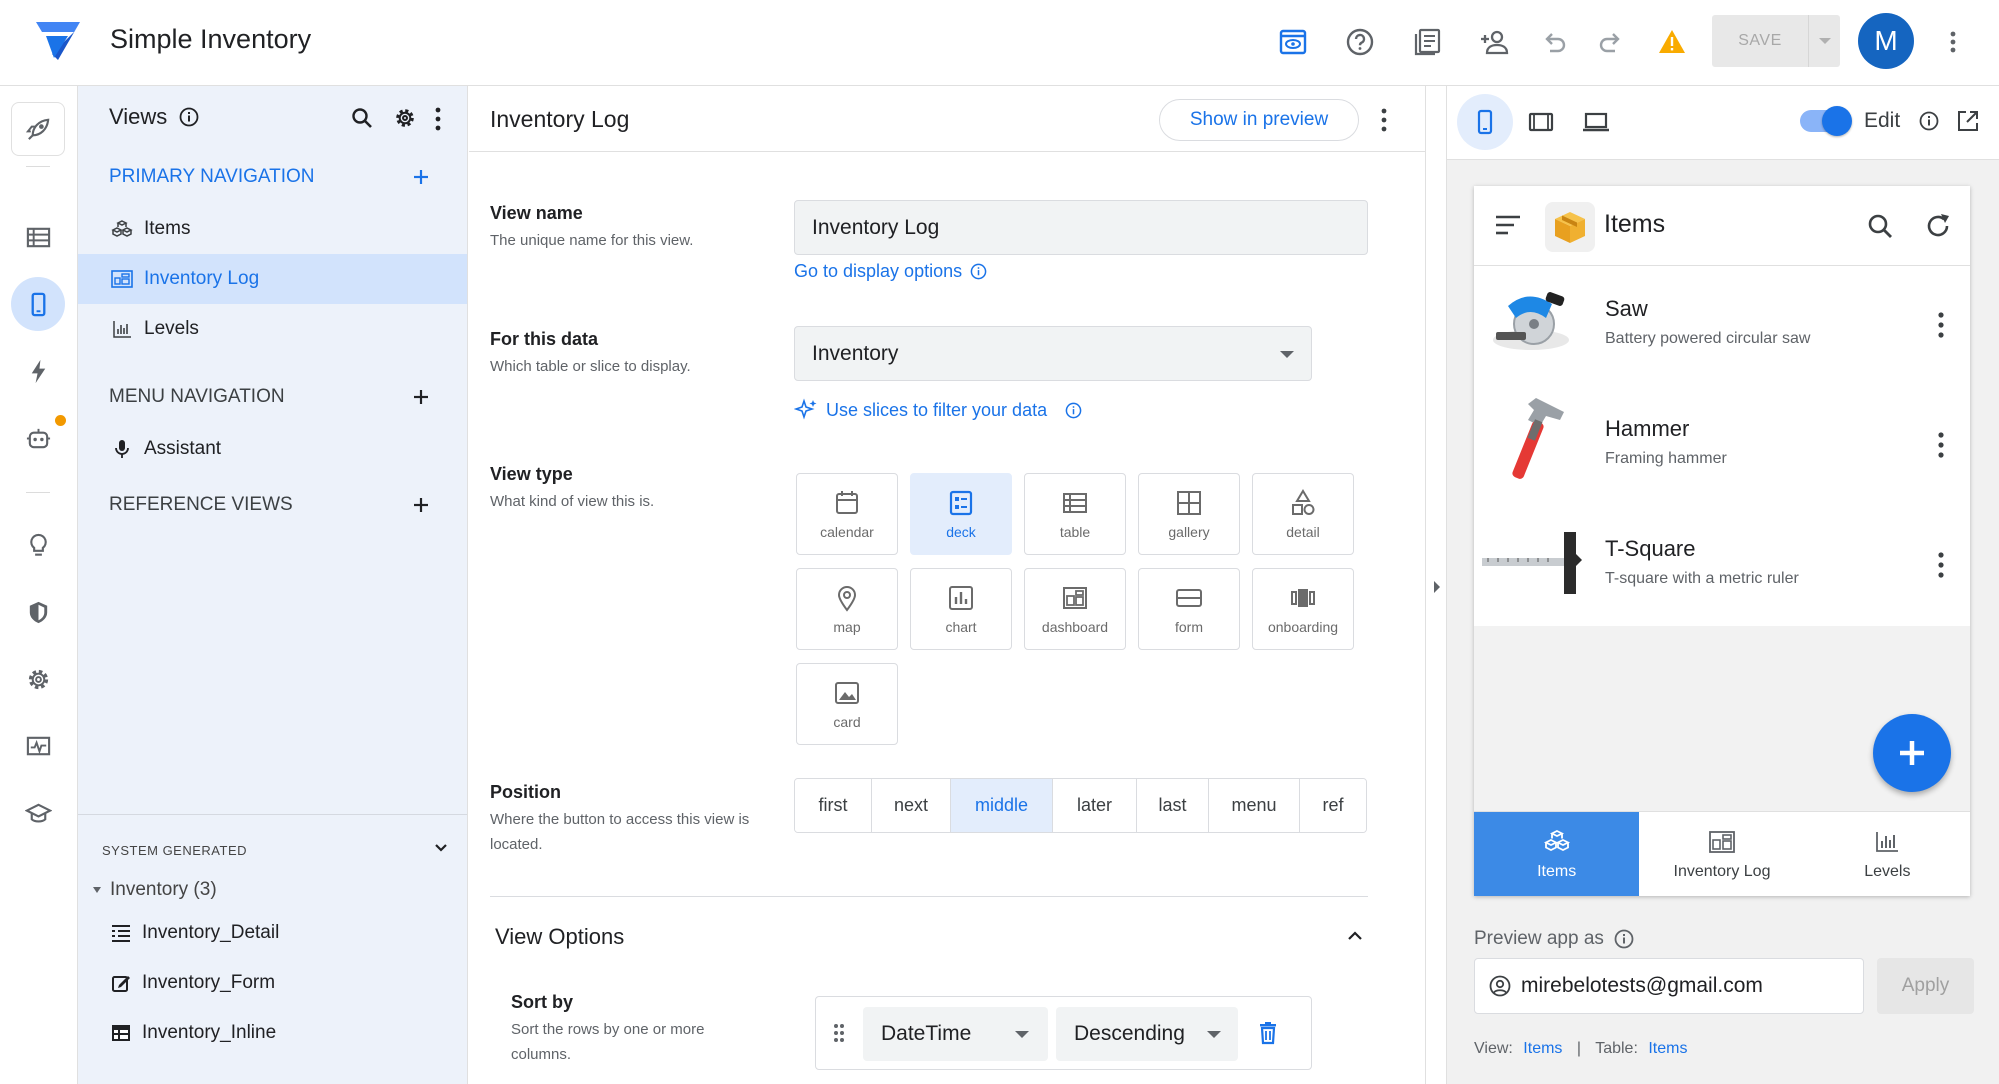  Describe the element at coordinates (38, 129) in the screenshot. I see `rocket-icon` at that location.